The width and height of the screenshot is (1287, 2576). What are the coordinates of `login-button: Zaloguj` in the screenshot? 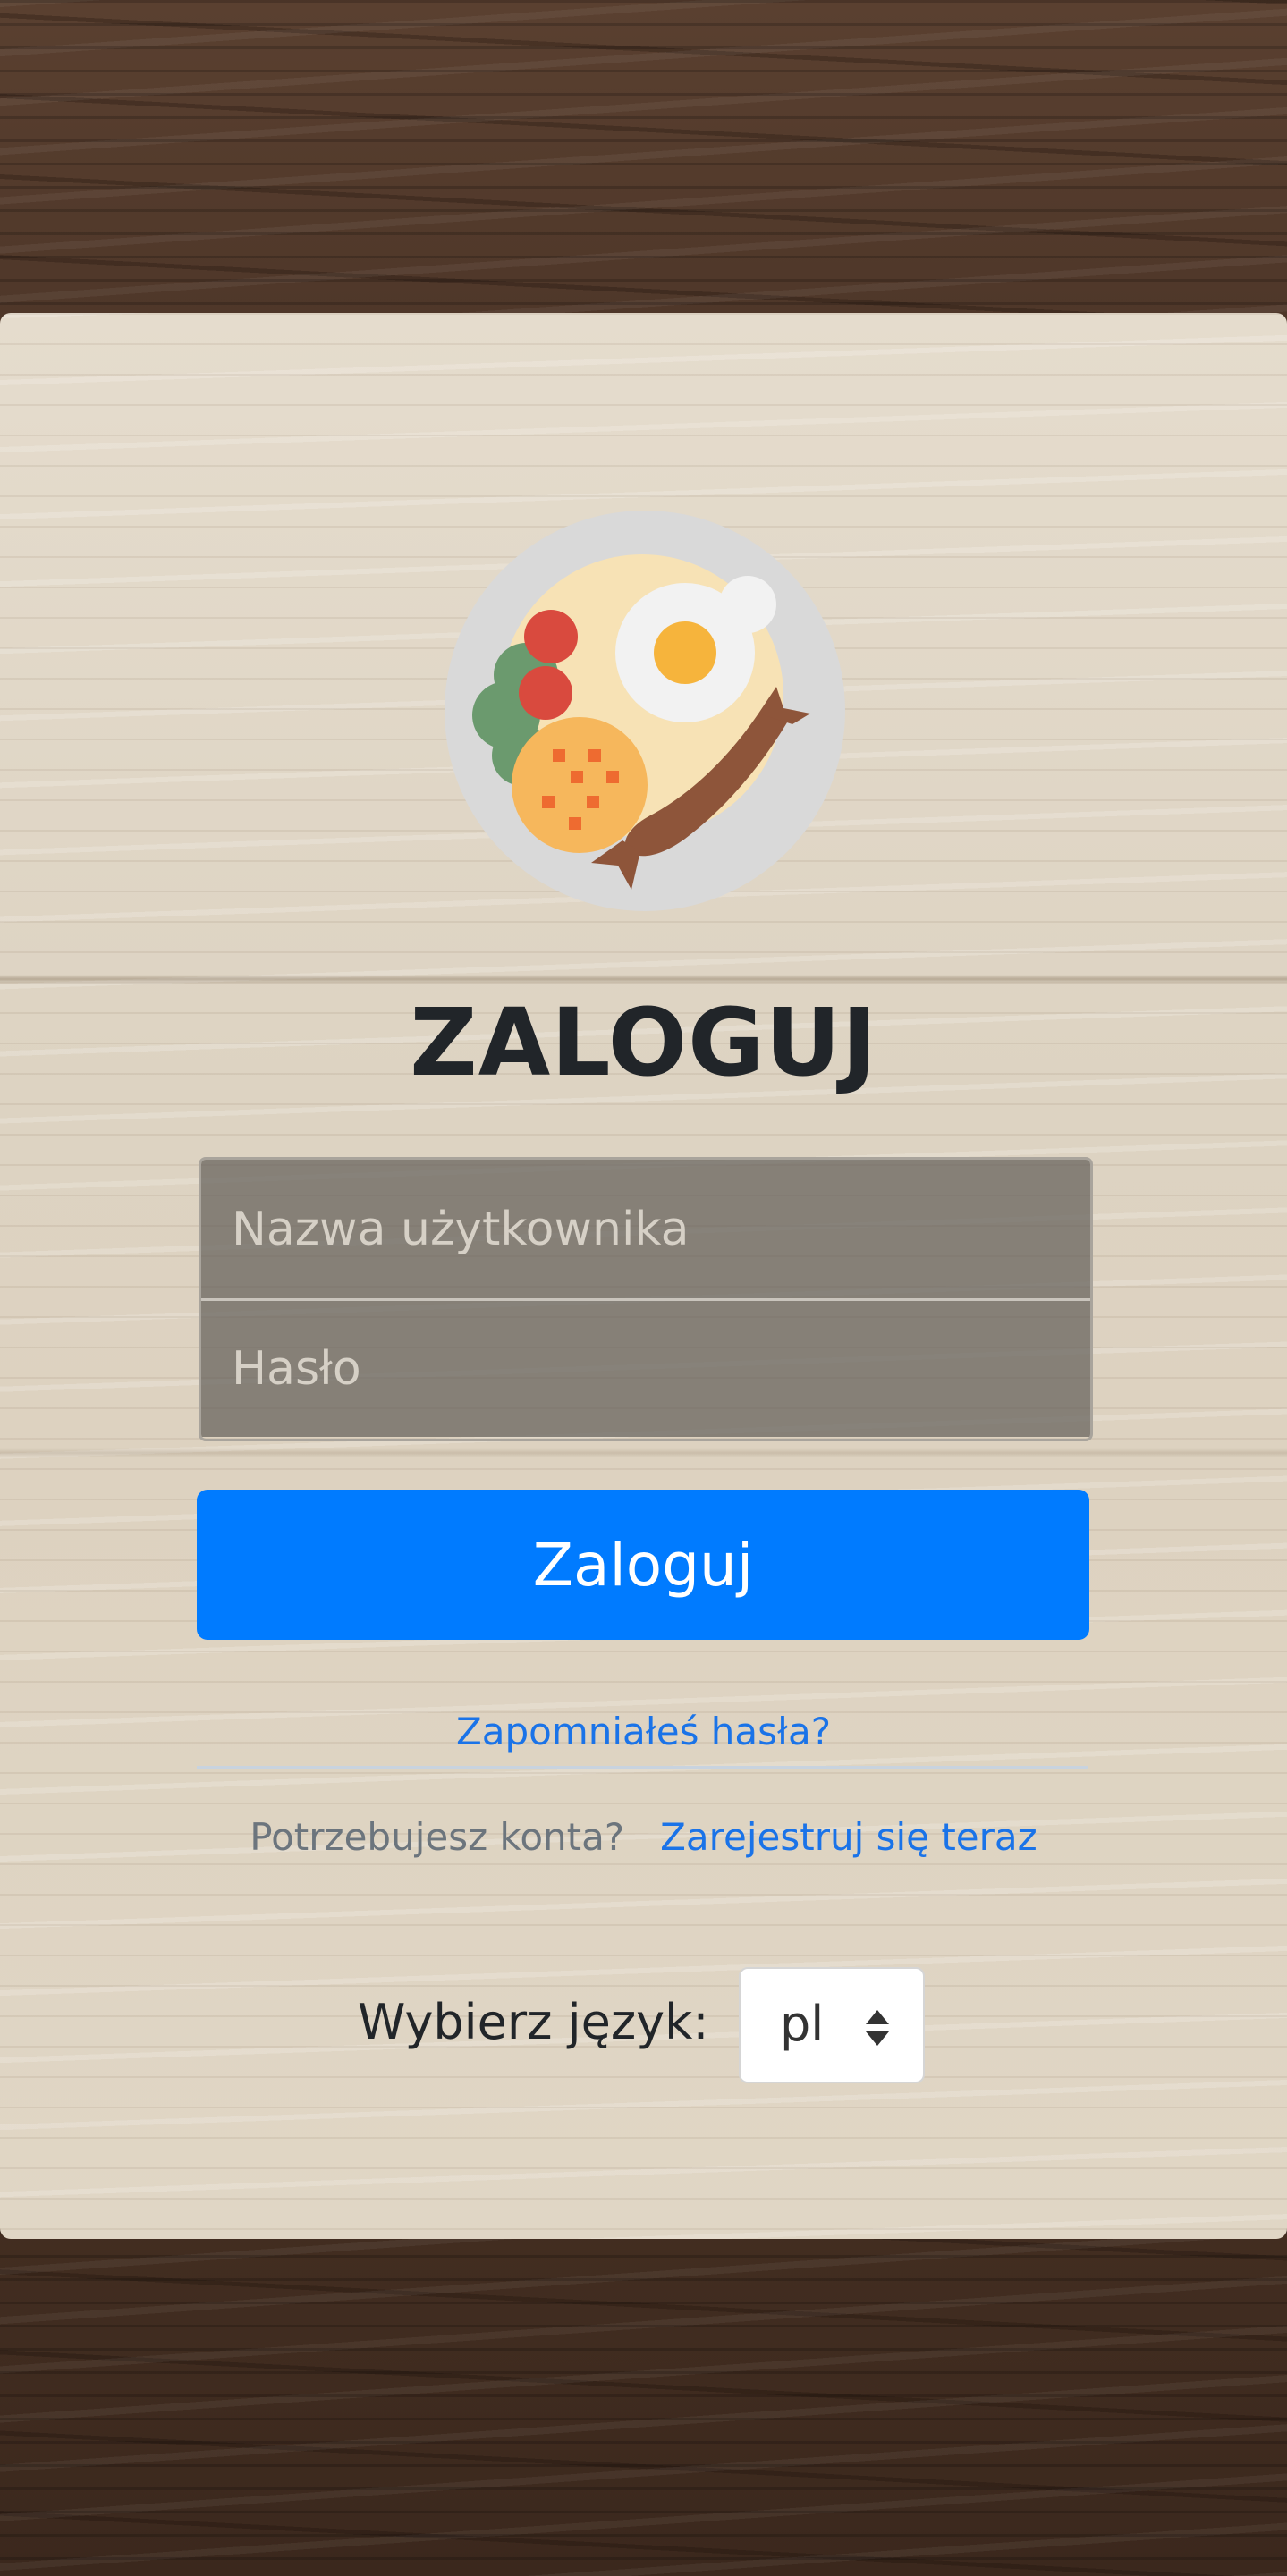 It's located at (643, 1565).